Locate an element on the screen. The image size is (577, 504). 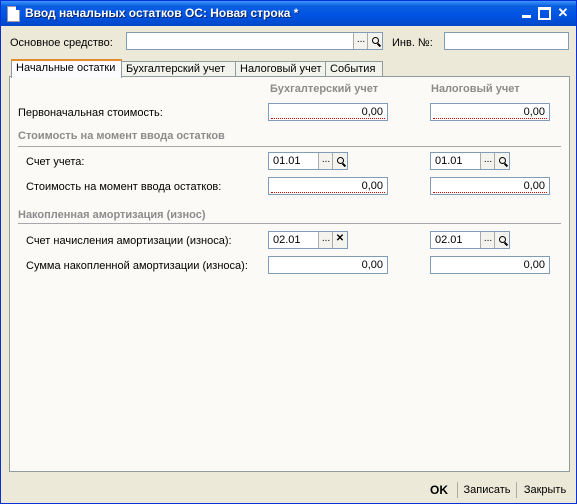
initial-cost-tax-value: 0,00 is located at coordinates (534, 112).